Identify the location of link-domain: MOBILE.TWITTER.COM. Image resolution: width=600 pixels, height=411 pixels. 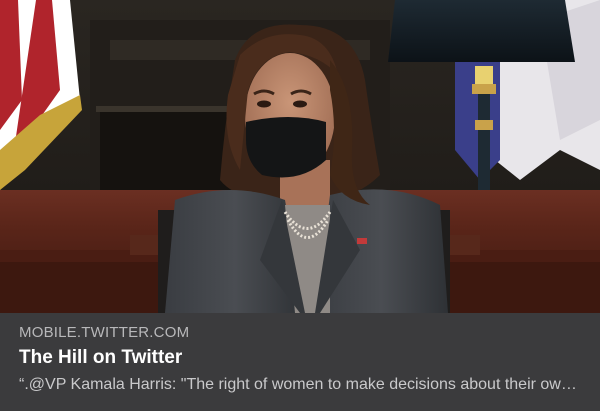
(104, 332).